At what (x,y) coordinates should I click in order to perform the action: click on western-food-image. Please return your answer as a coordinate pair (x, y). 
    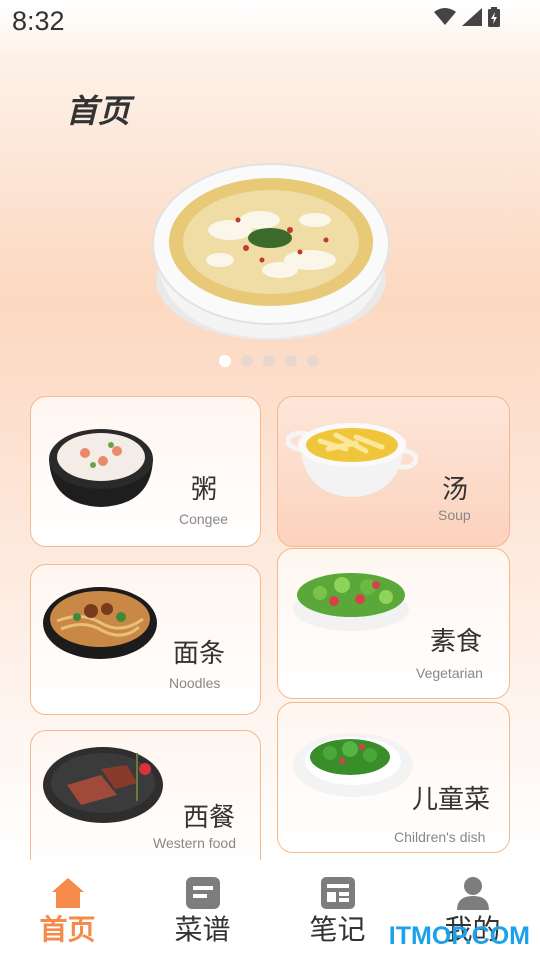
    Looking at the image, I should click on (103, 785).